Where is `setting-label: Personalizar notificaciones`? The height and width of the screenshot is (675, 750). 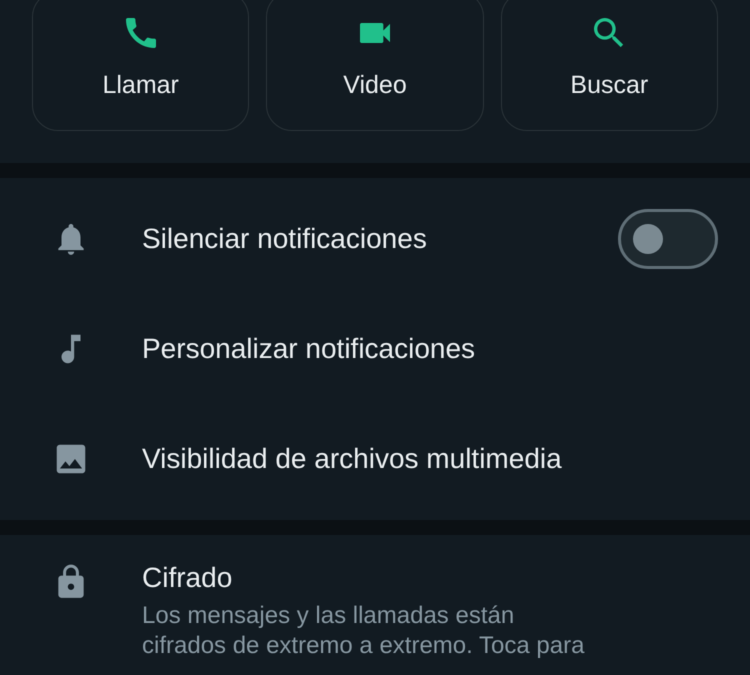 setting-label: Personalizar notificaciones is located at coordinates (309, 349).